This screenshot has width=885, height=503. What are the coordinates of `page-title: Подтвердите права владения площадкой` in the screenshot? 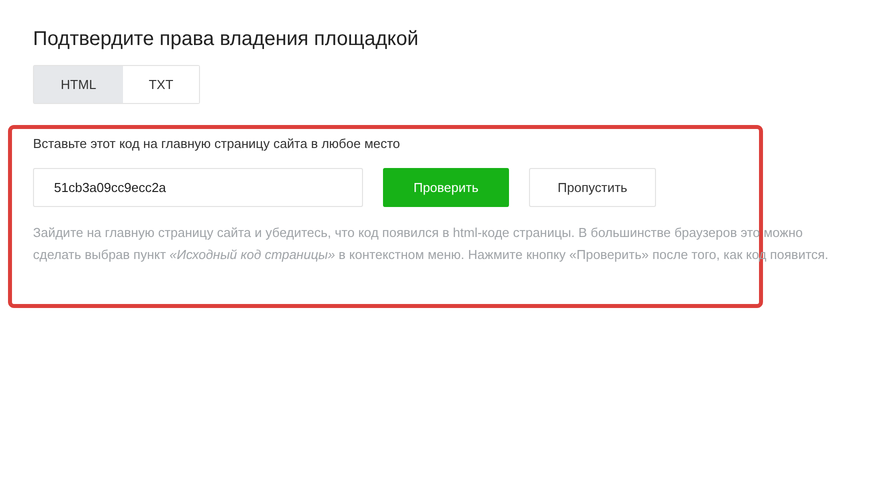 It's located at (225, 39).